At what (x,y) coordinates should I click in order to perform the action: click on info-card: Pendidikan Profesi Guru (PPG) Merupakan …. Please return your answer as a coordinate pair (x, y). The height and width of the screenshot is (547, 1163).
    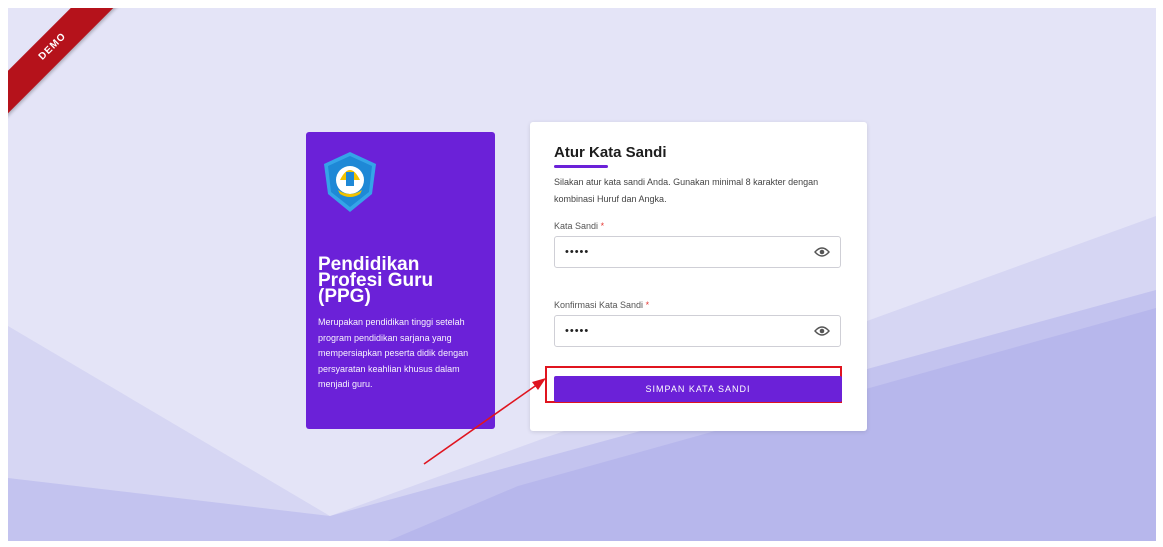
    Looking at the image, I should click on (400, 280).